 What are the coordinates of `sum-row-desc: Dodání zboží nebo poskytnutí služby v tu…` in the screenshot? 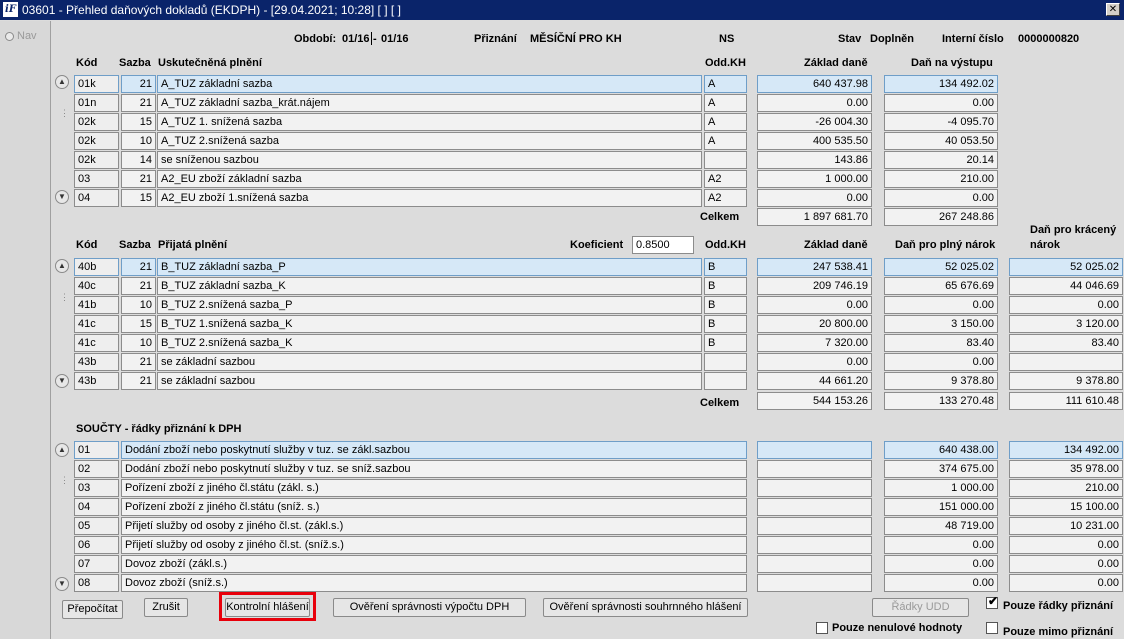 It's located at (434, 450).